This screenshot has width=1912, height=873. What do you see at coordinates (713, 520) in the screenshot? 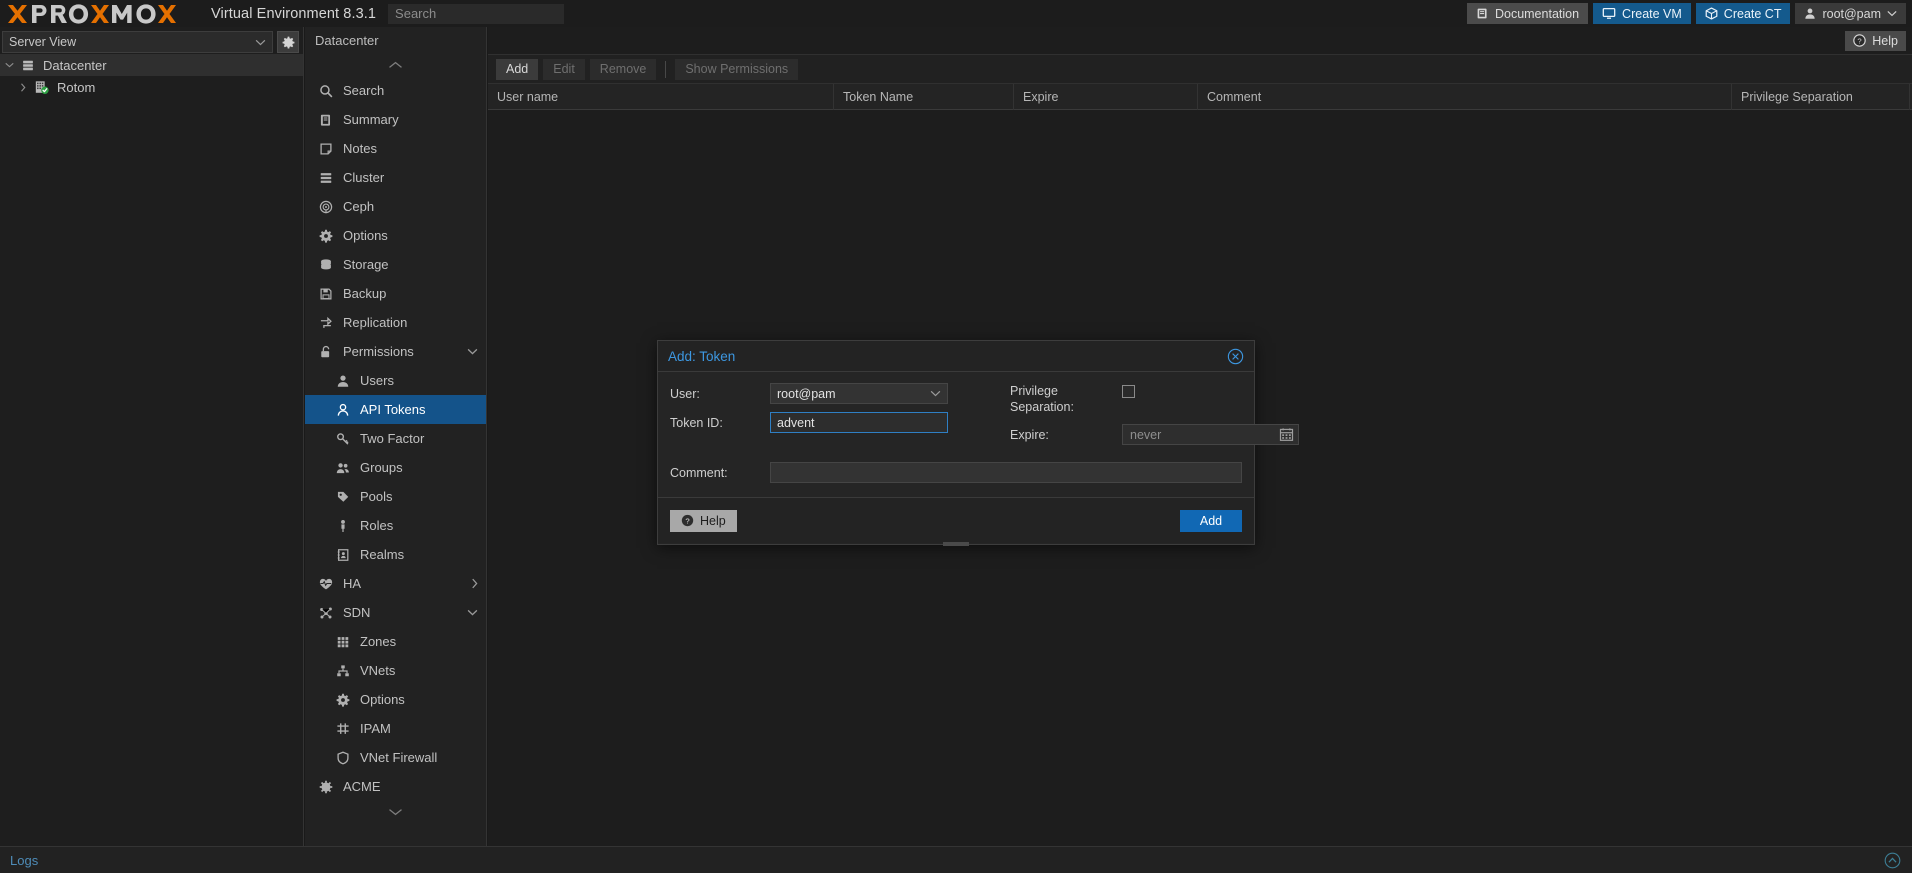
I see `dialog-help-label: Help` at bounding box center [713, 520].